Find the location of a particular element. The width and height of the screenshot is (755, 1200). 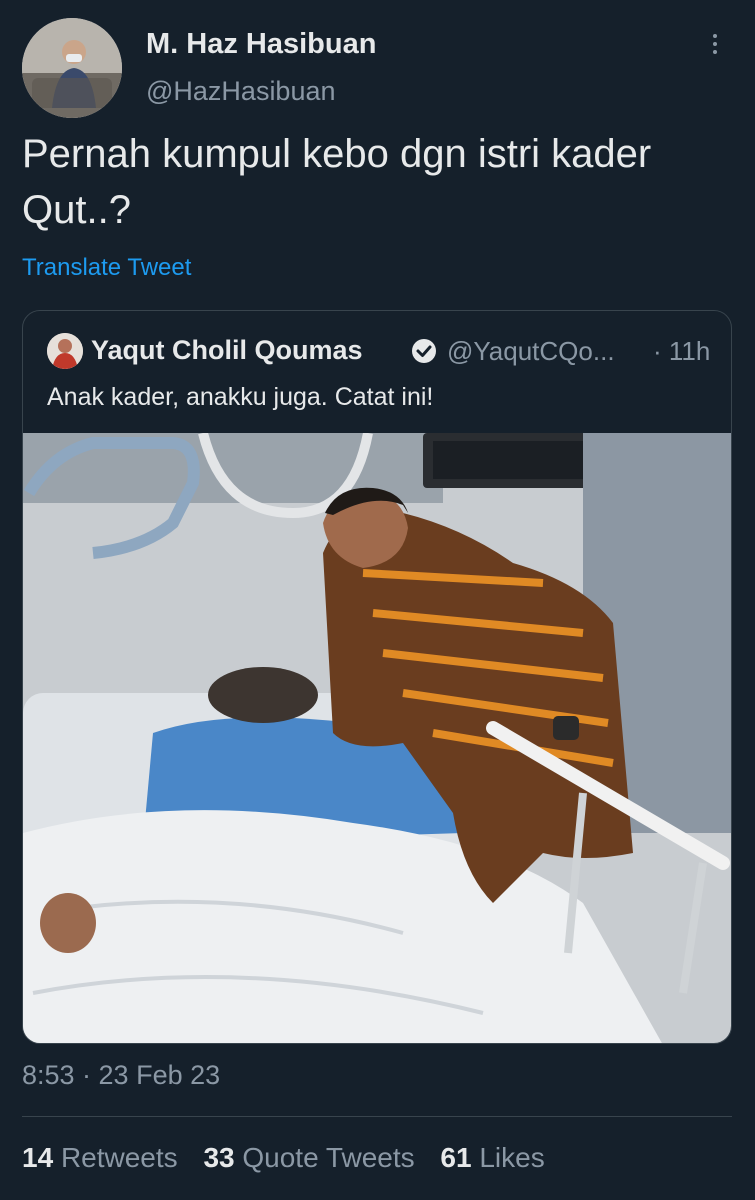

tweet-timestamp: 8:53 · 23 Feb 23 is located at coordinates (121, 1075).